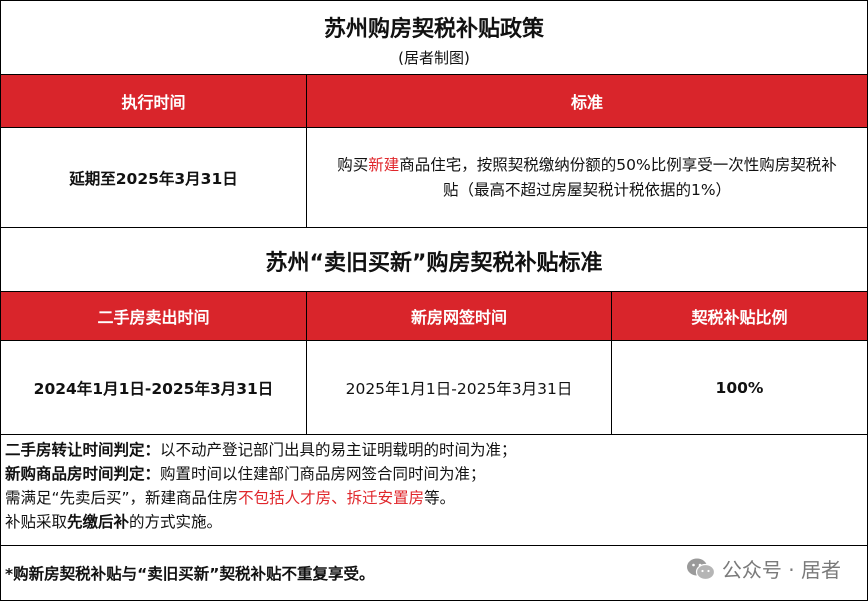  Describe the element at coordinates (83, 474) in the screenshot. I see `note-2-label: 新购商品房时间判定：` at that location.